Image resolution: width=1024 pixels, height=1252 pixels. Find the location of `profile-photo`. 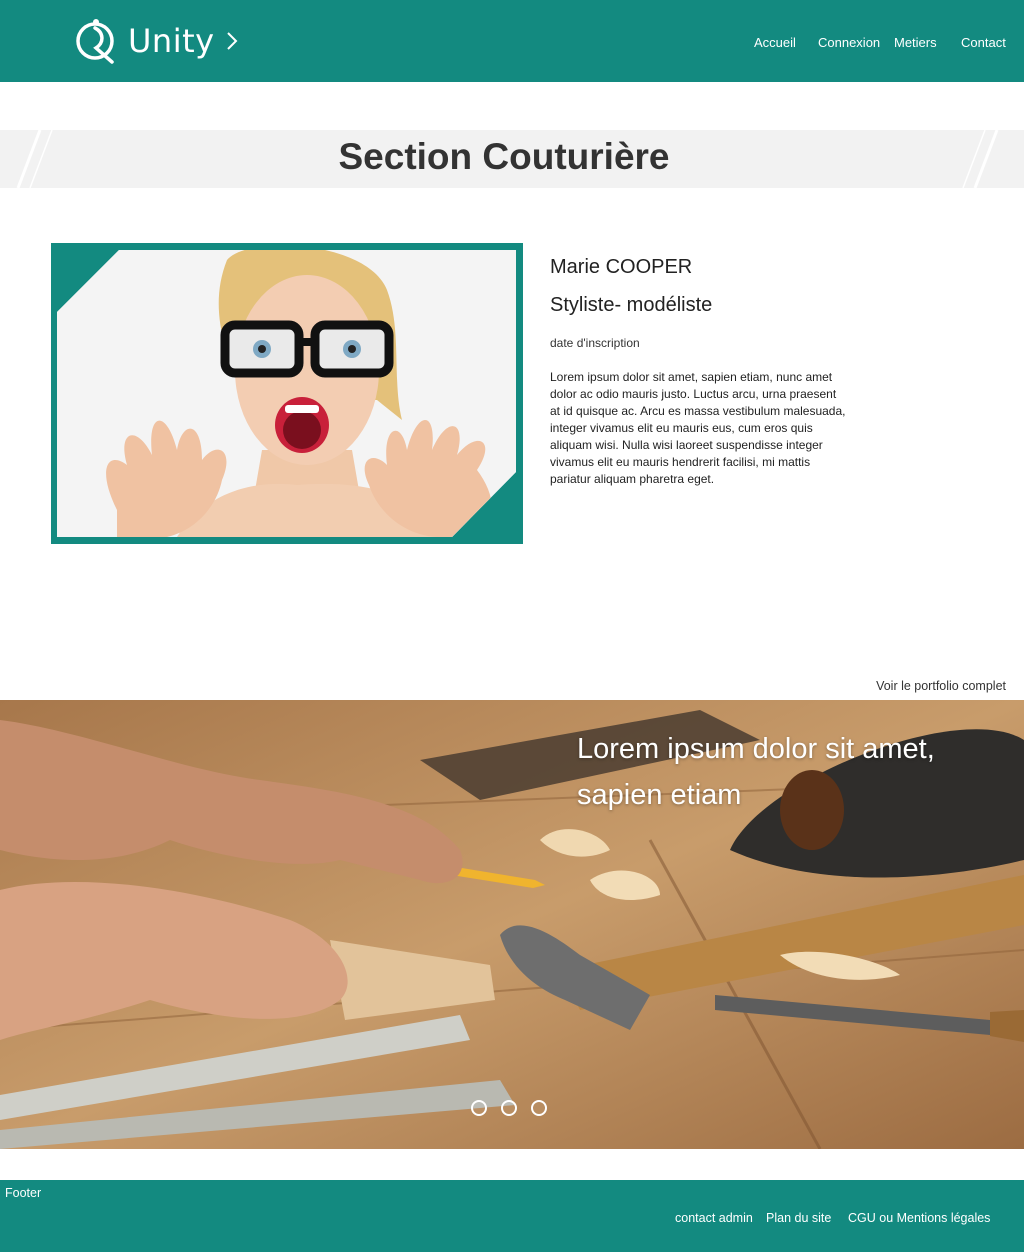

profile-photo is located at coordinates (286, 393).